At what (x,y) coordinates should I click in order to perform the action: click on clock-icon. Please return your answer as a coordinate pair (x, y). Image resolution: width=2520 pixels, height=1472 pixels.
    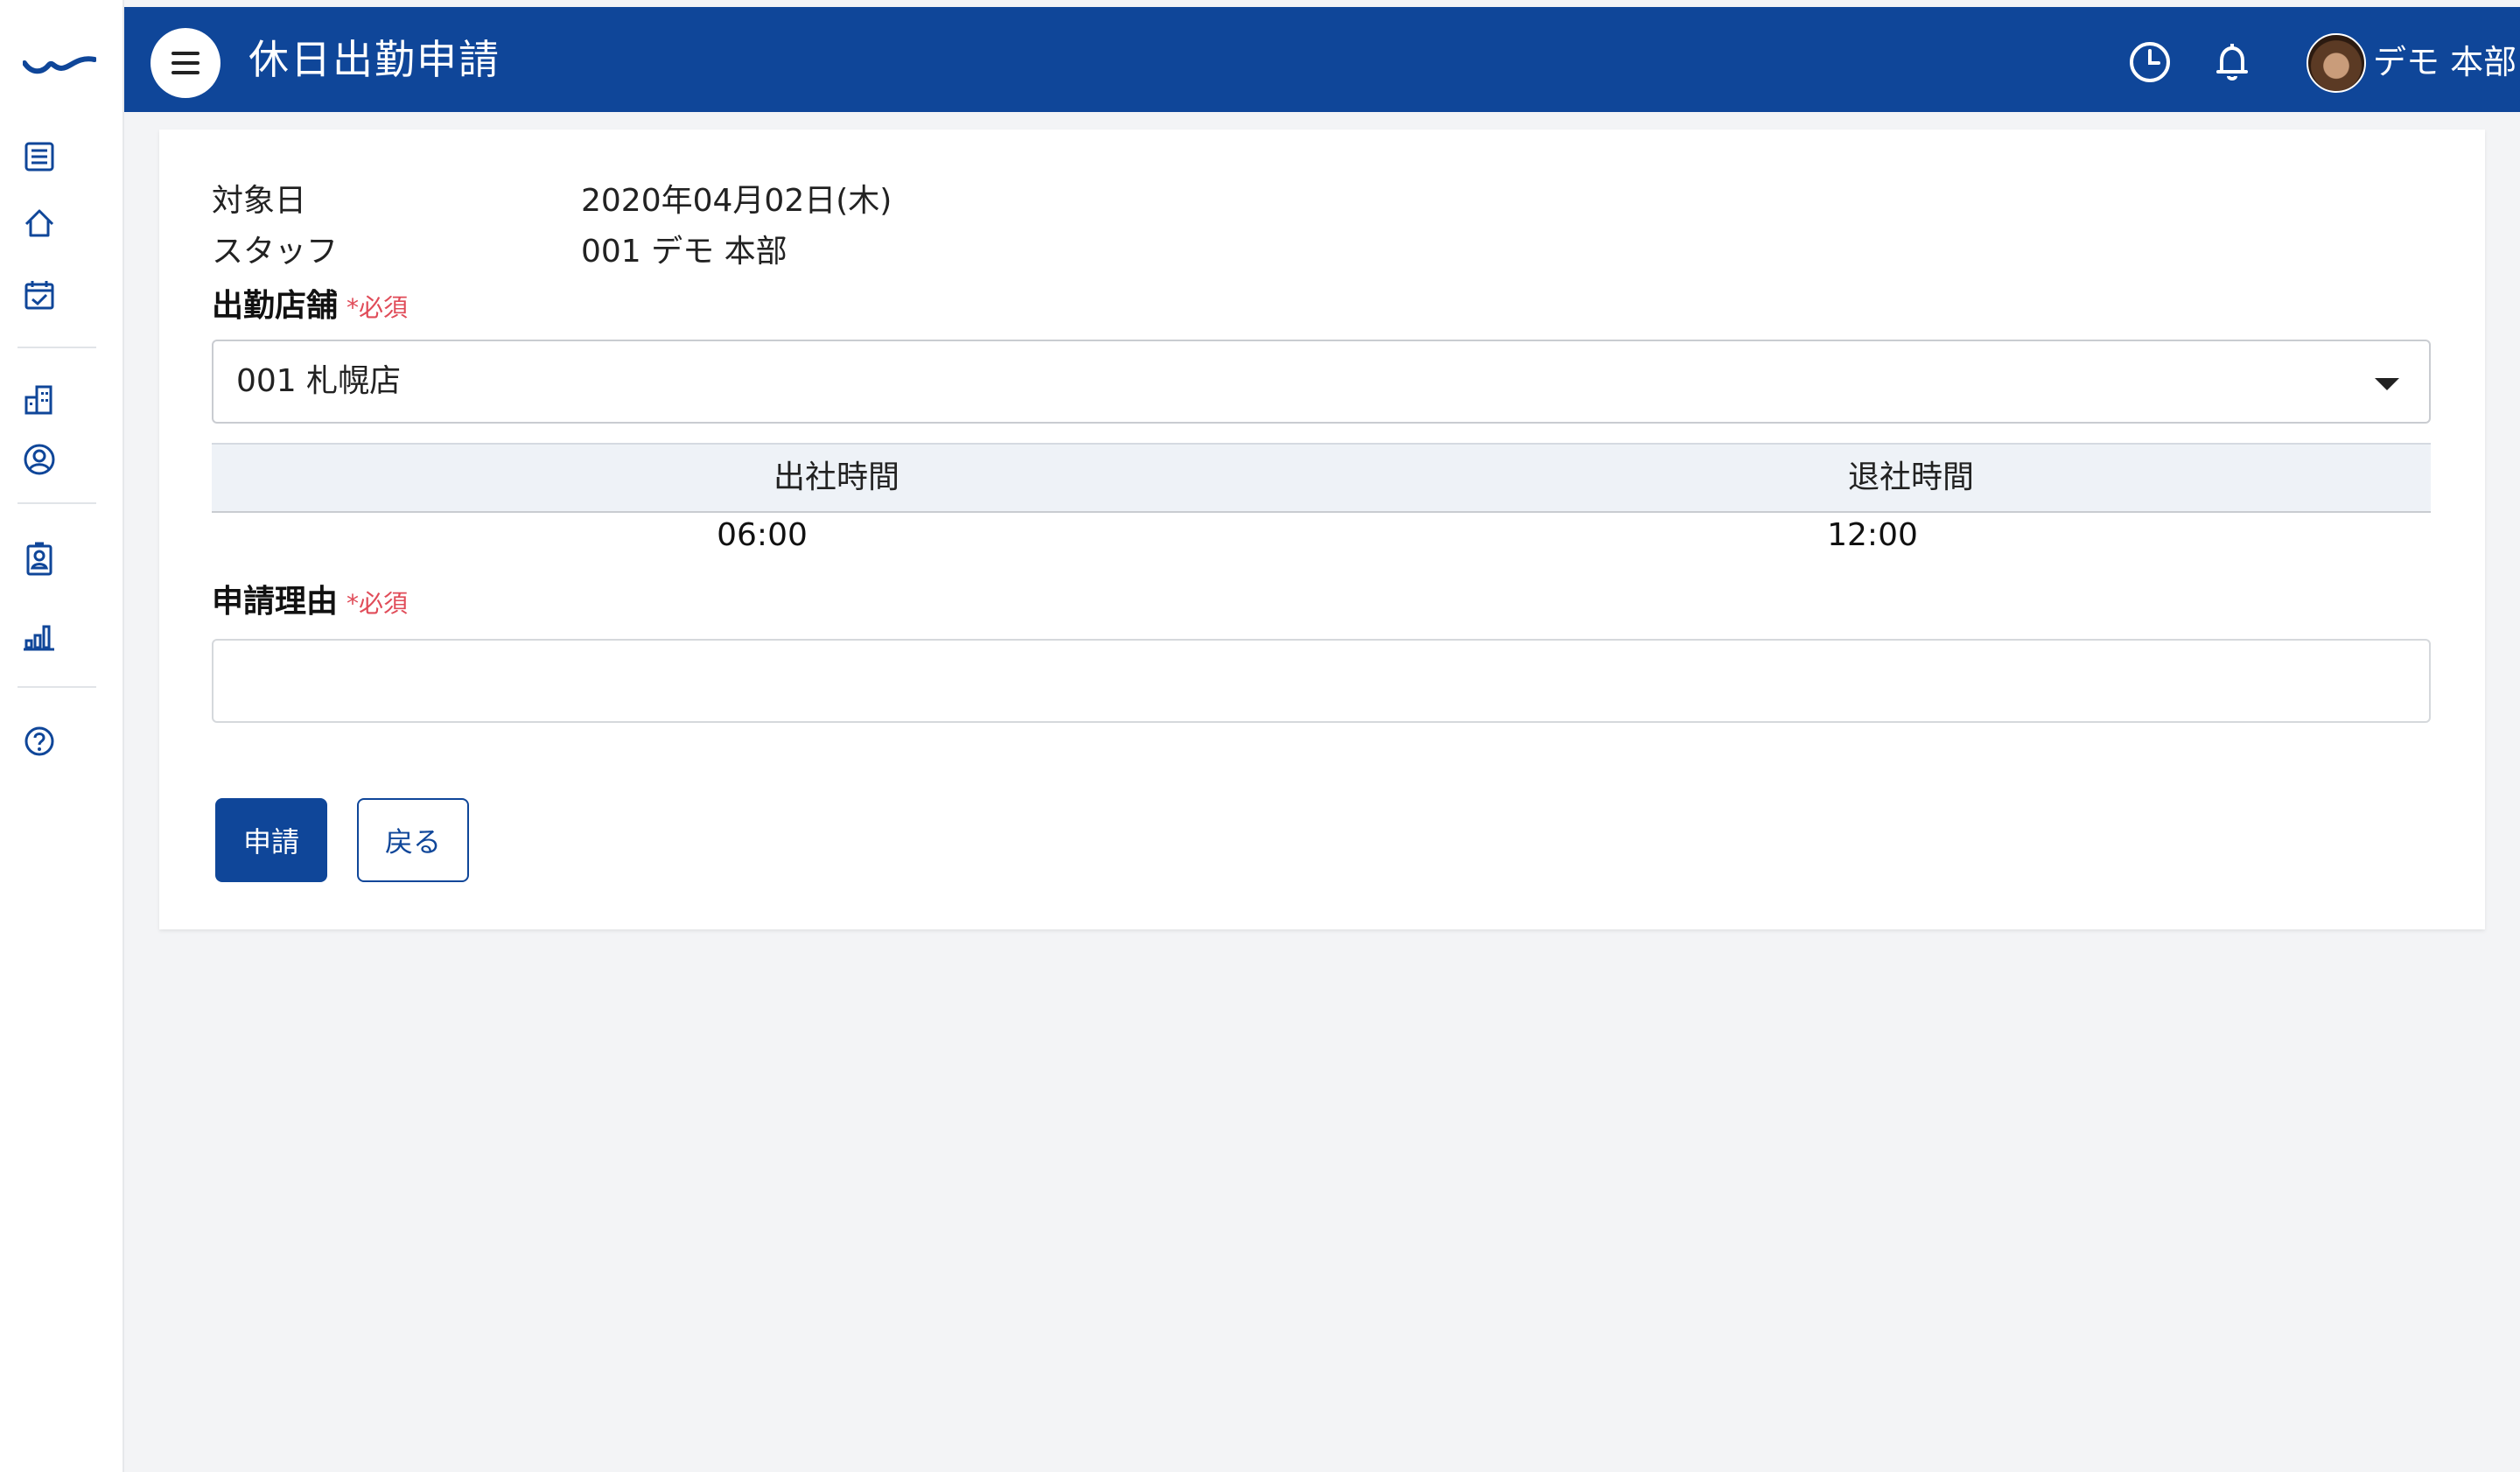
    Looking at the image, I should click on (2150, 62).